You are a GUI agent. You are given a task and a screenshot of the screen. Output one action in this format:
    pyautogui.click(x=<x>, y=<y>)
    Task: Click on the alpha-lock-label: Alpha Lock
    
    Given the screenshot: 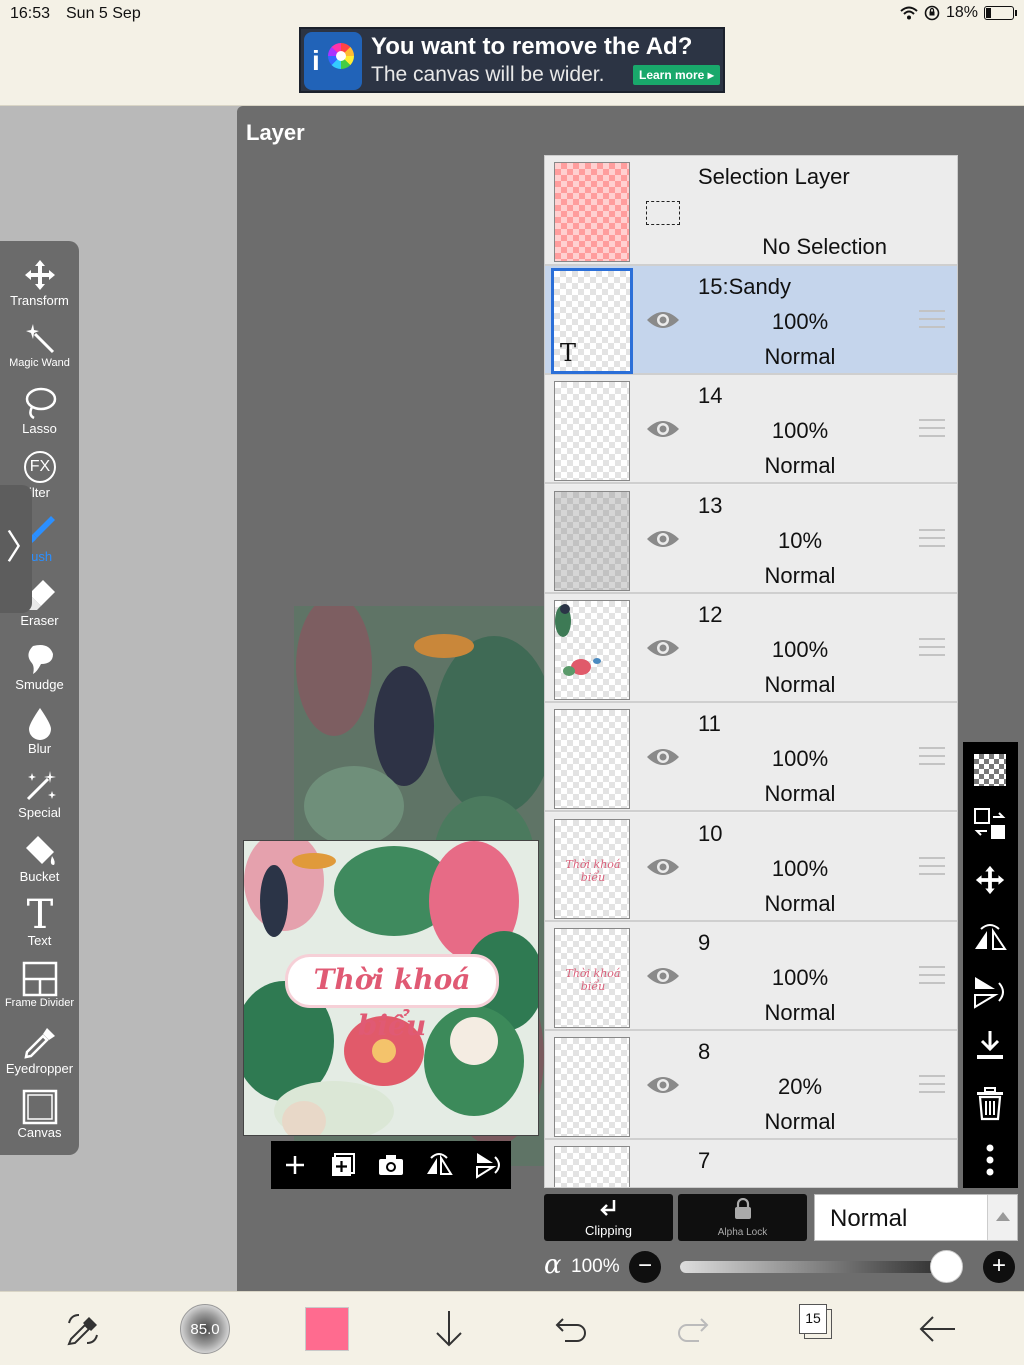 What is the action you would take?
    pyautogui.click(x=742, y=1232)
    